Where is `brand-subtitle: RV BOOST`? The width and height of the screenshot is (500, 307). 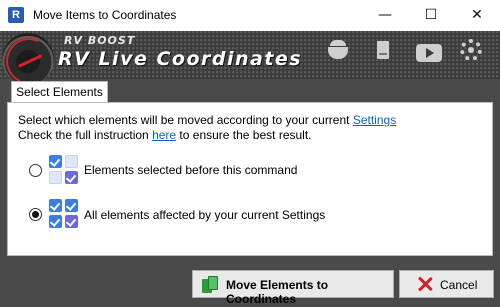 brand-subtitle: RV BOOST is located at coordinates (100, 40).